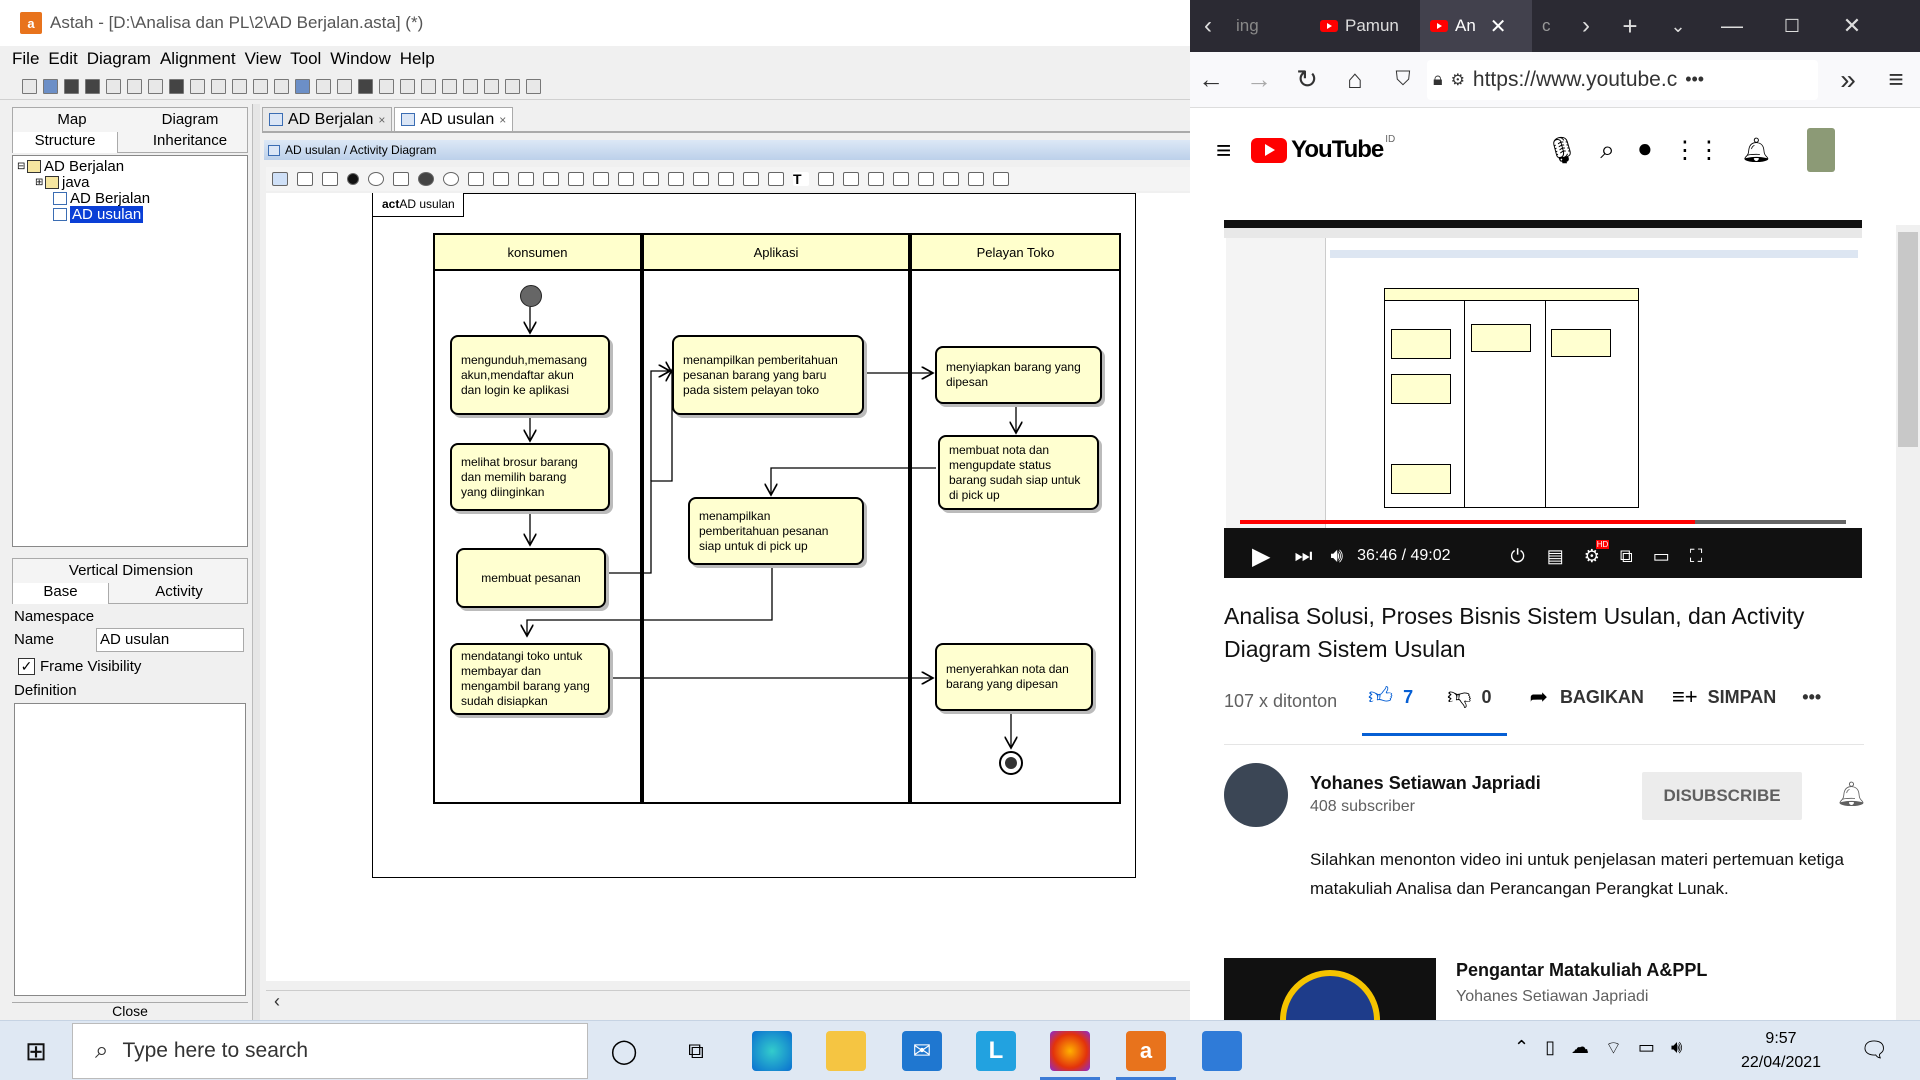 The image size is (1920, 1080). What do you see at coordinates (277, 1001) in the screenshot?
I see `scroll-left-icon: ‹` at bounding box center [277, 1001].